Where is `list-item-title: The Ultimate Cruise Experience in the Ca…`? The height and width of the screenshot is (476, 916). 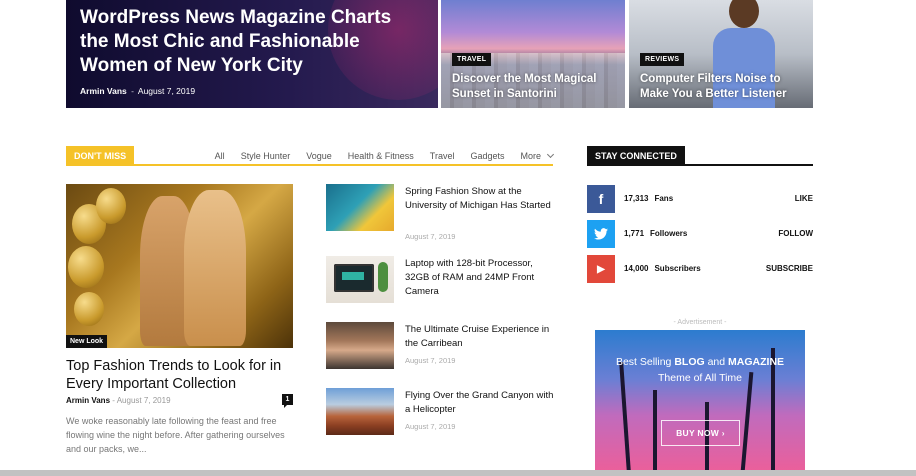
list-item-title: The Ultimate Cruise Experience in the Ca… is located at coordinates (480, 337).